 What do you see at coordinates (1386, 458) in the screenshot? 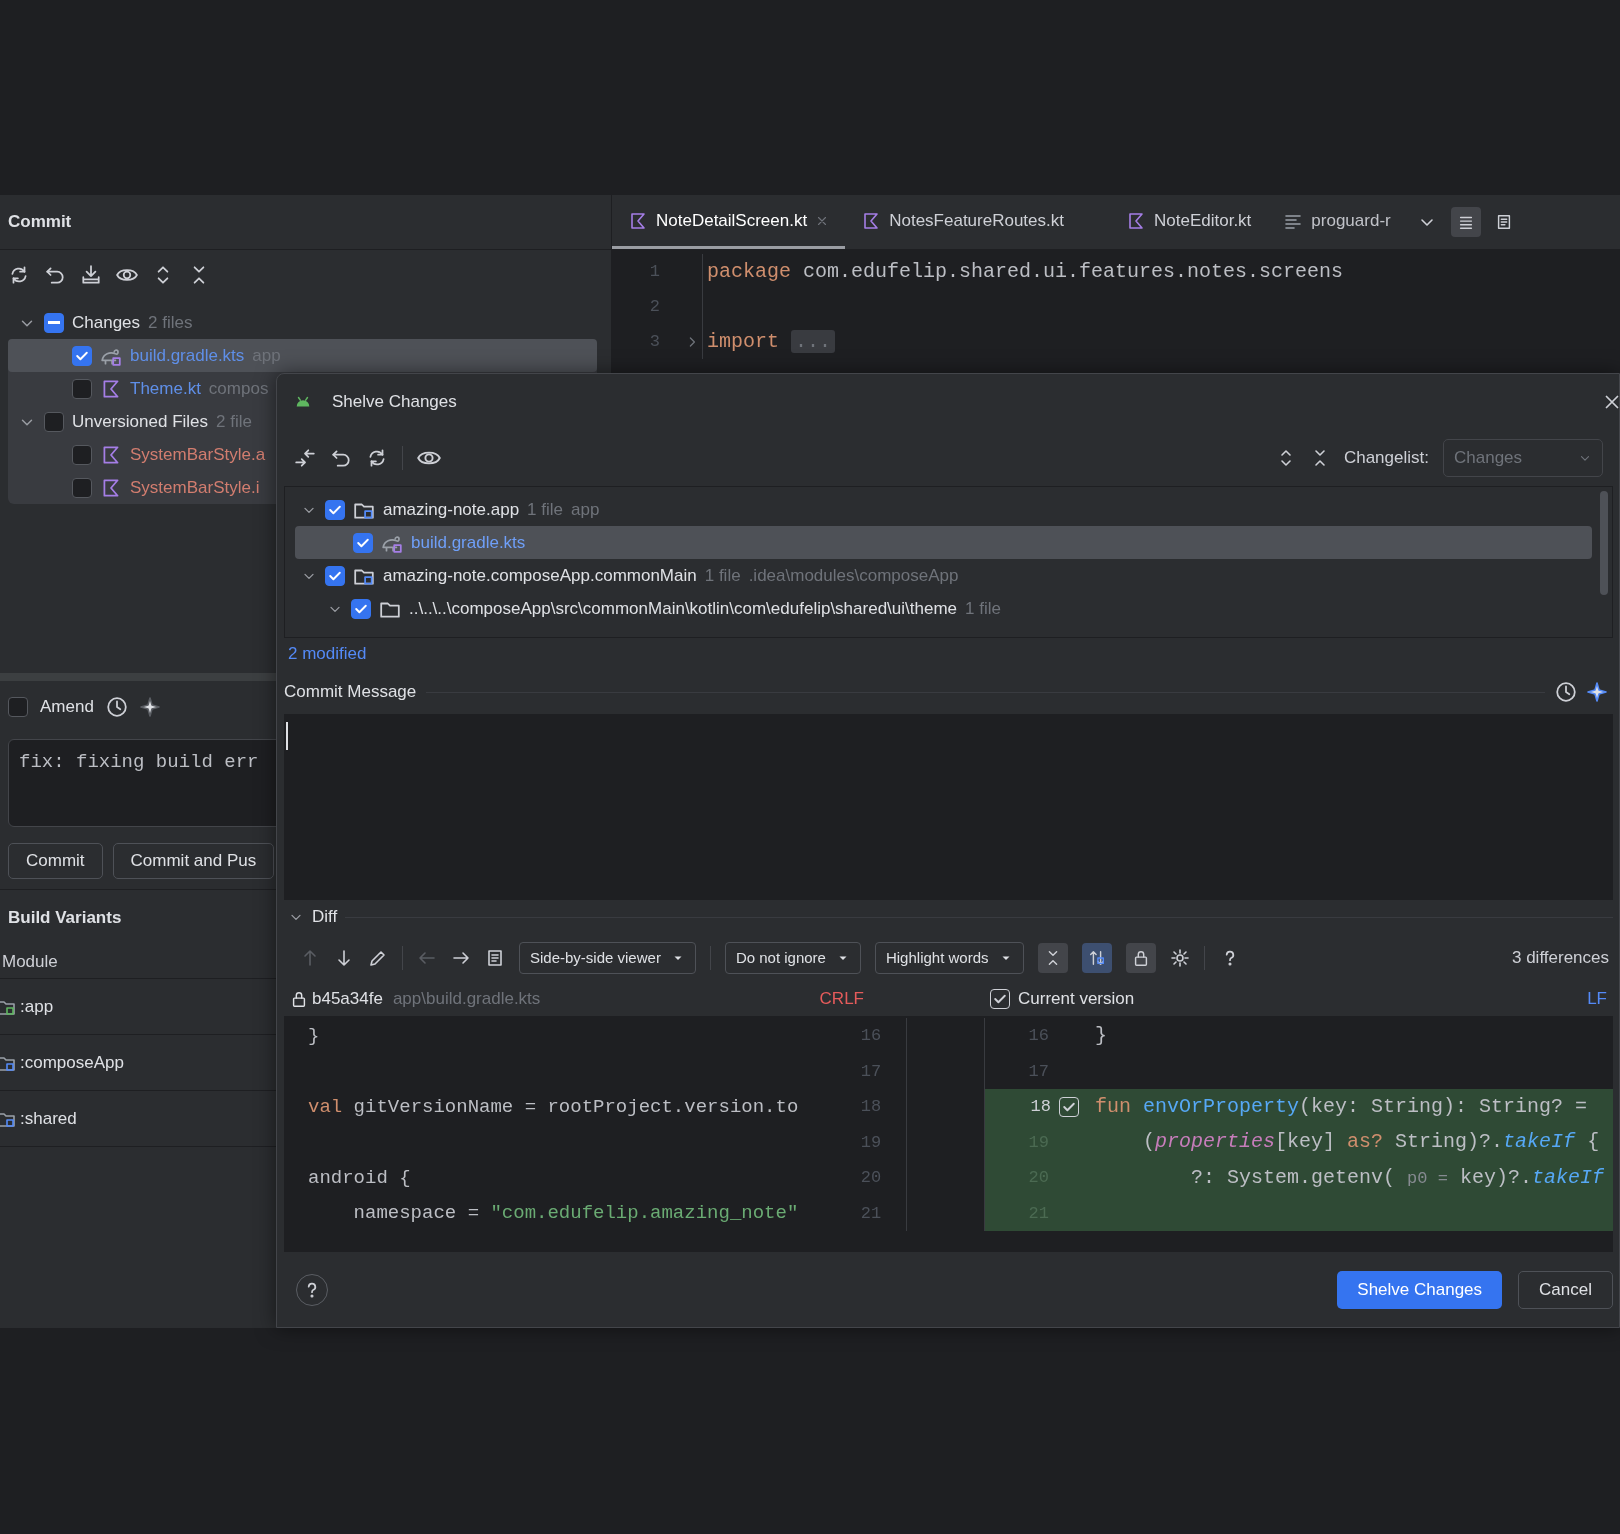
I see `changelist-label: Changelist:` at bounding box center [1386, 458].